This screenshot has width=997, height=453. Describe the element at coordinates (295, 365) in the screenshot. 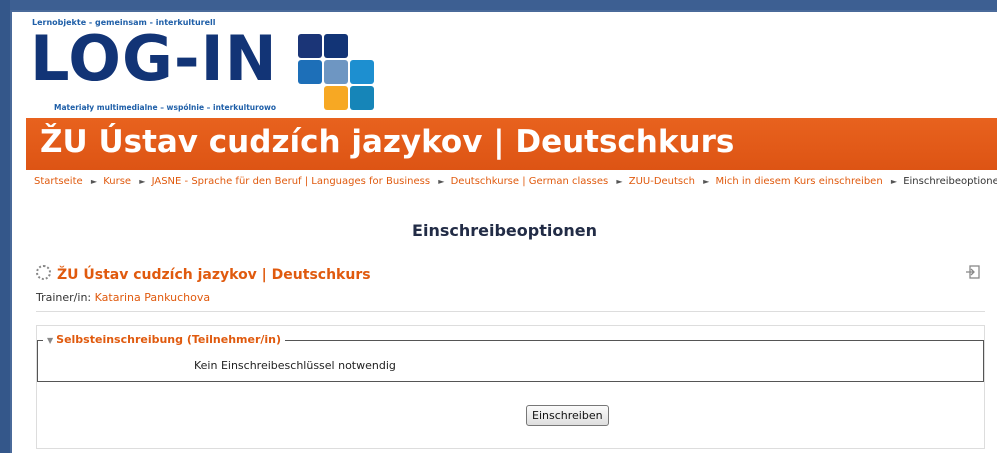

I see `no-enrolment-key-note: Kein Einschreibeschlüssel notwendig` at that location.